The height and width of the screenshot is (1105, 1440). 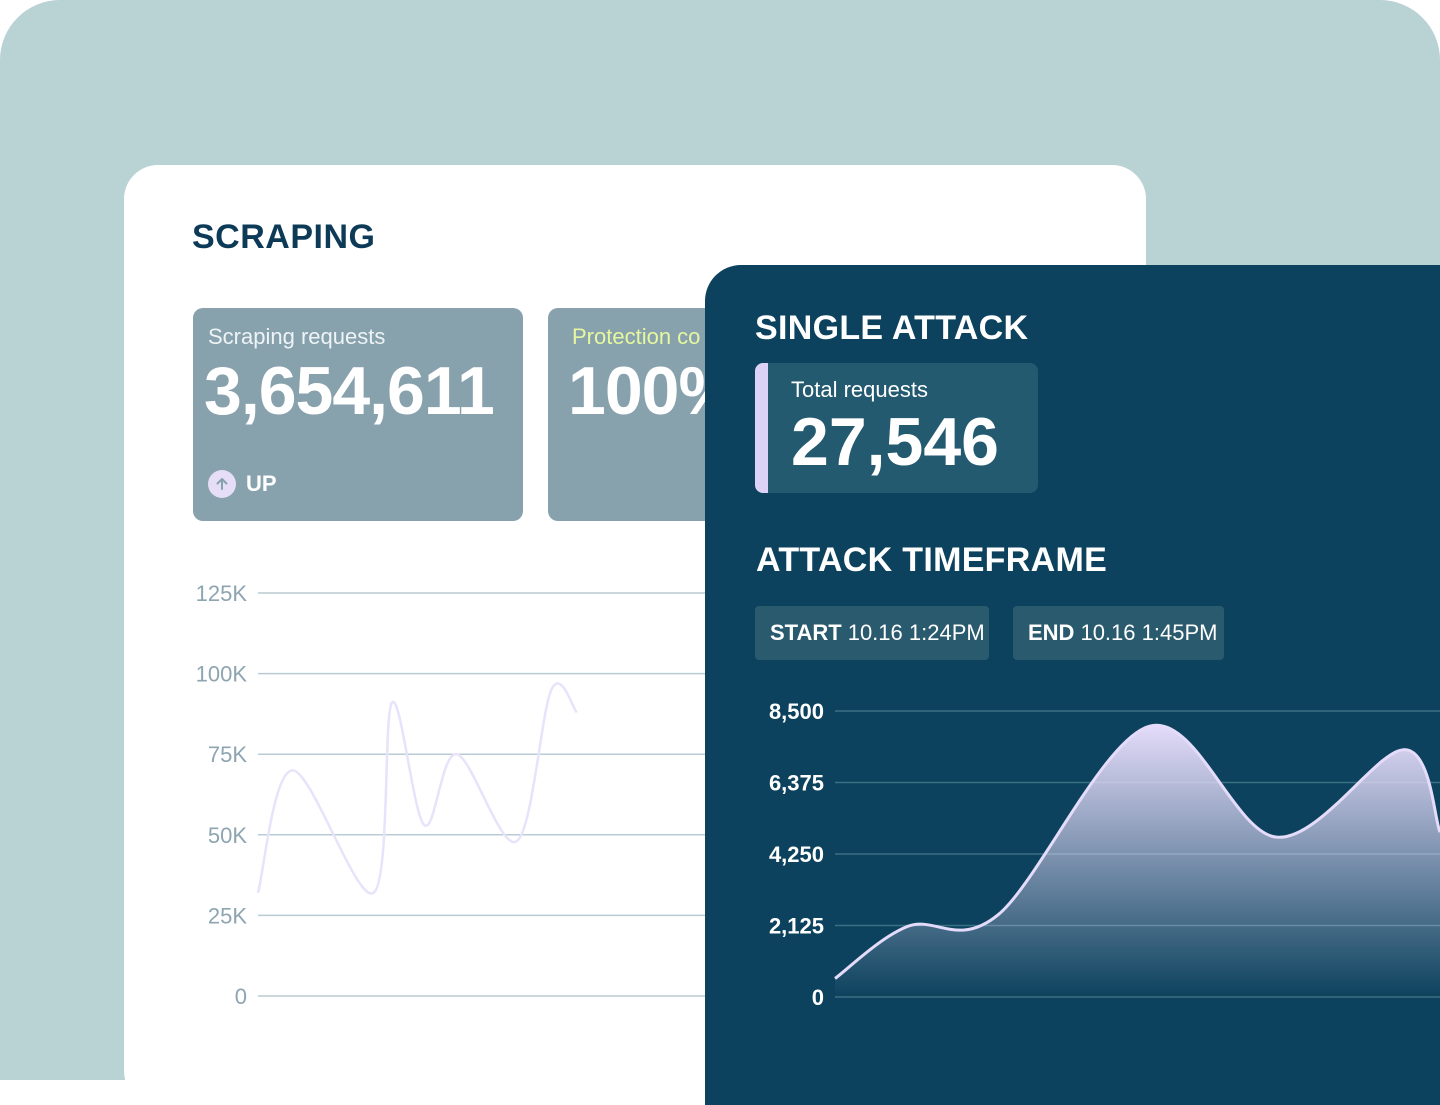 I want to click on attack-area-chart: 0 2,125 4,250 6,375 8,500, so click(x=1104, y=854).